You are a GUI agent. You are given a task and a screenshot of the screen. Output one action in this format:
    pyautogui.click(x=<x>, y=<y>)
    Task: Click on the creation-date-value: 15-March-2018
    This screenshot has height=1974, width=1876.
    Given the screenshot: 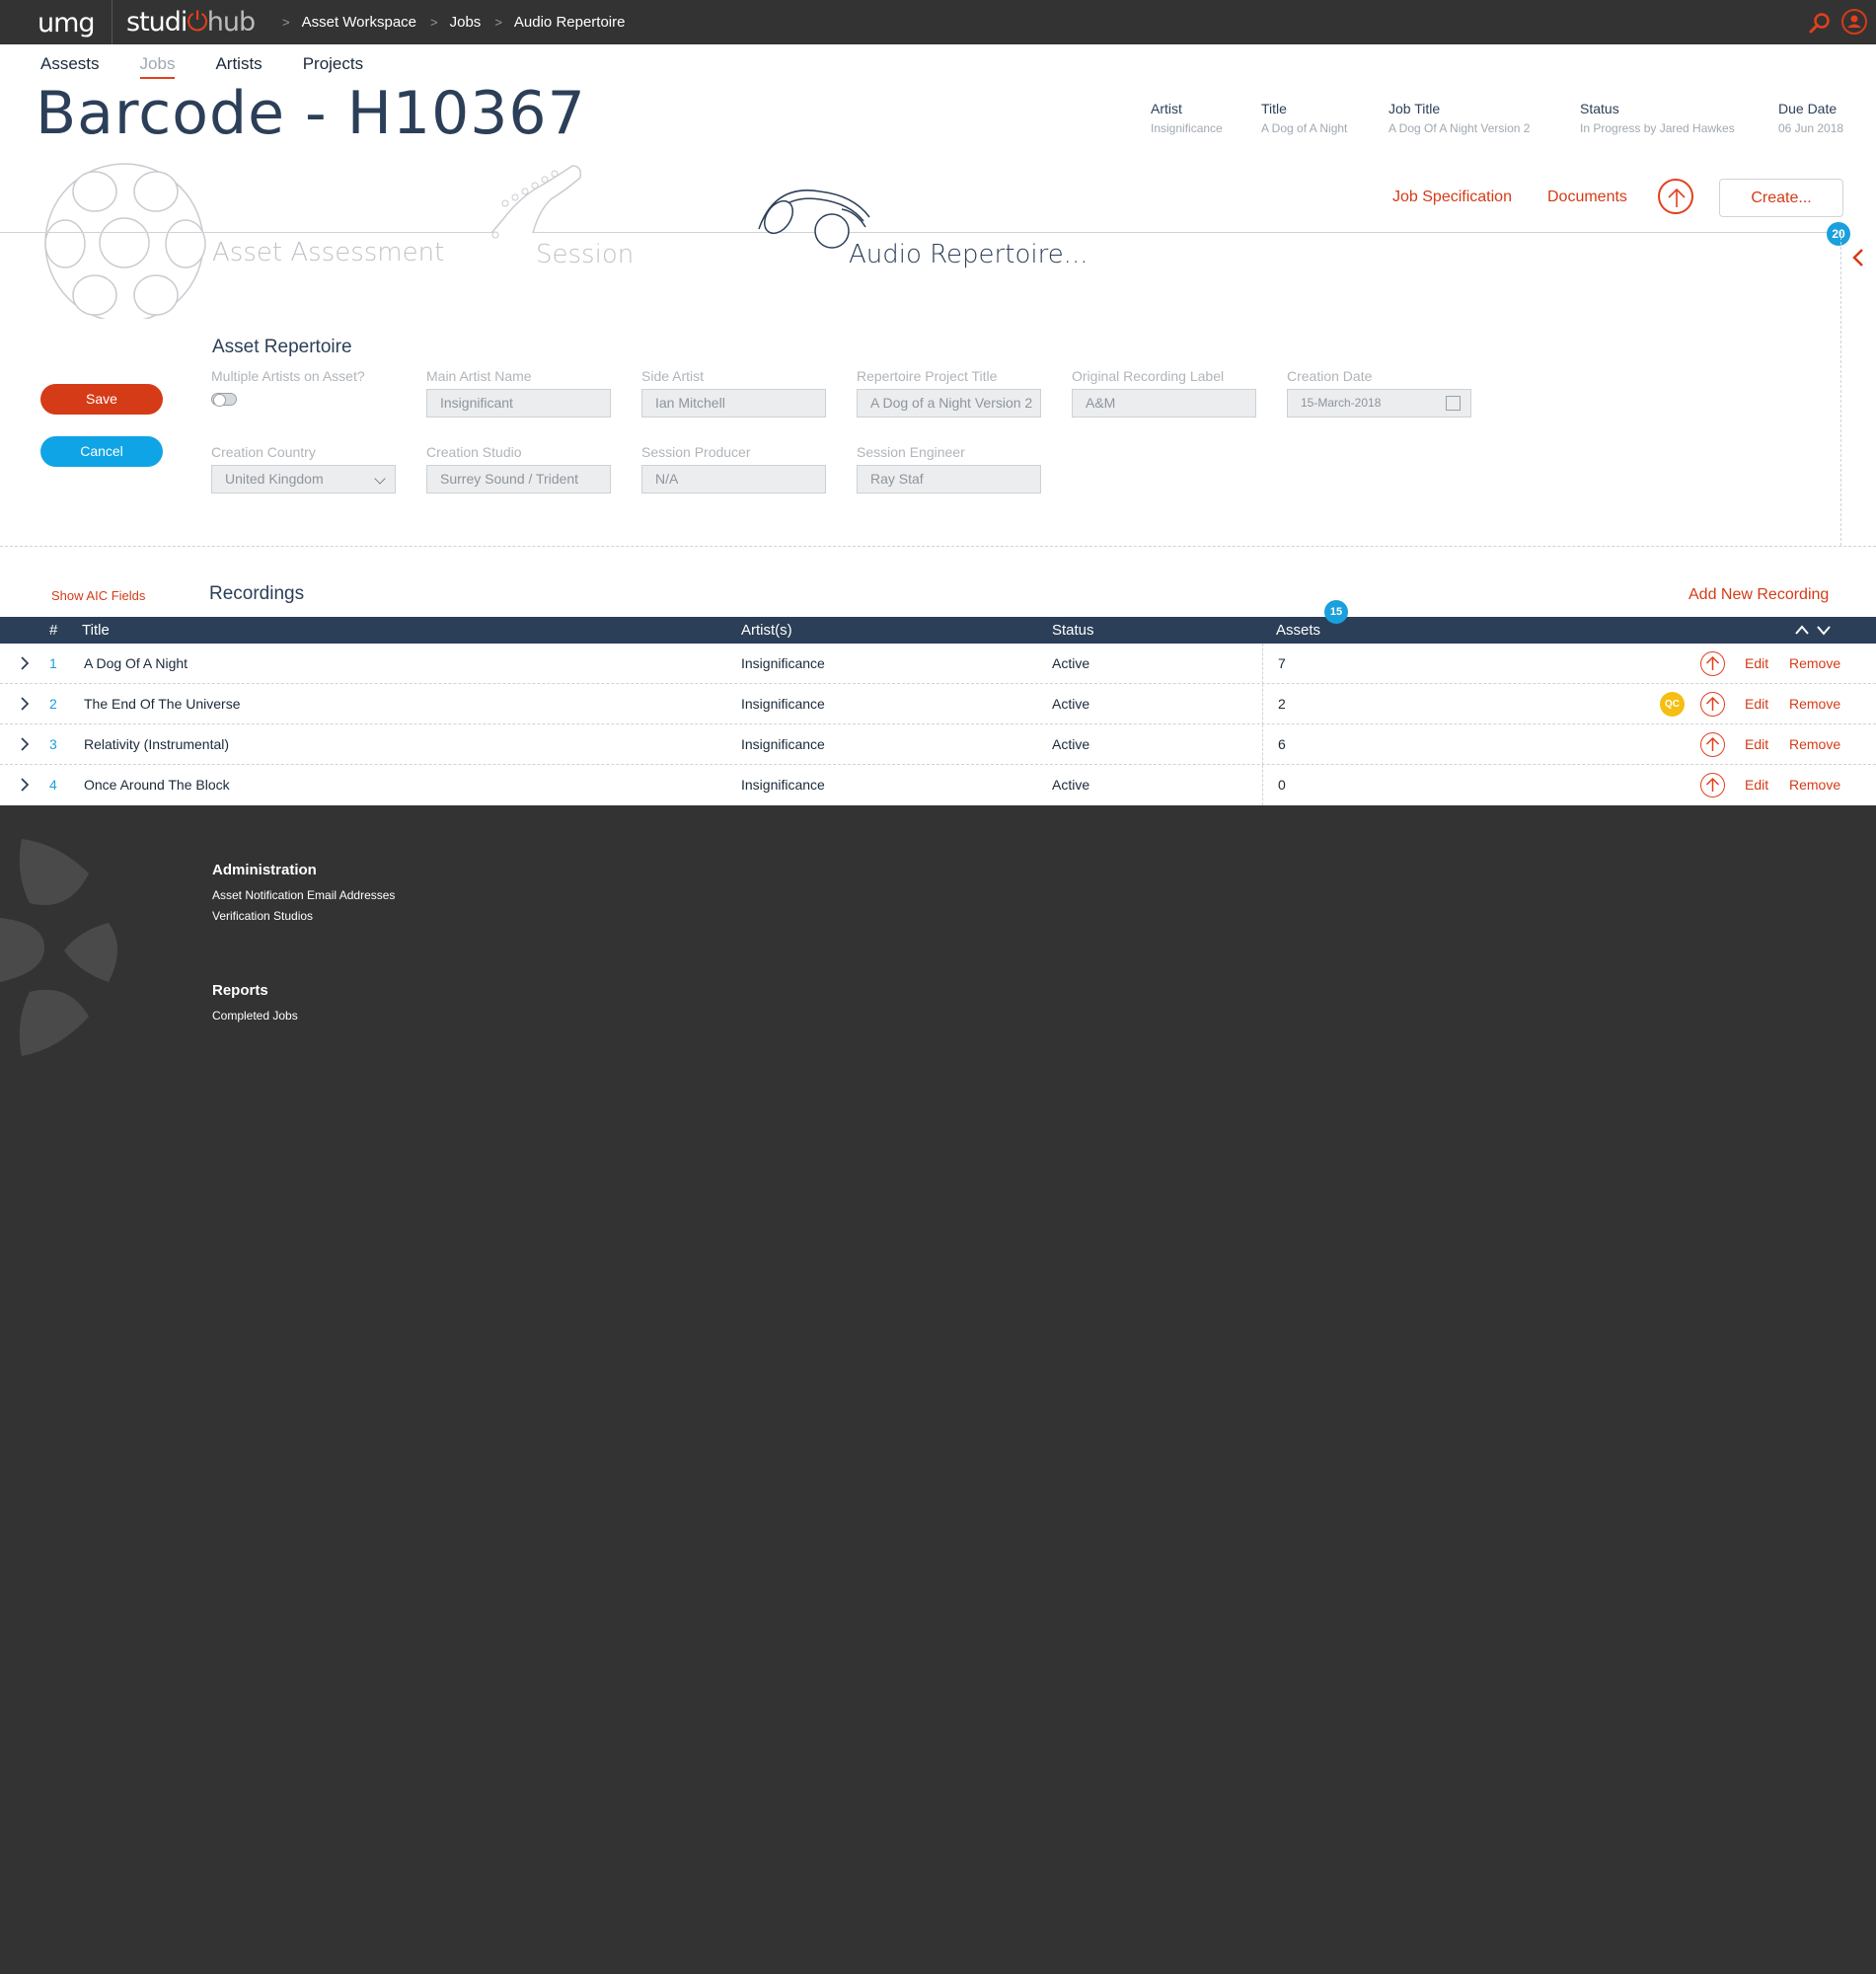 What is the action you would take?
    pyautogui.click(x=1341, y=403)
    